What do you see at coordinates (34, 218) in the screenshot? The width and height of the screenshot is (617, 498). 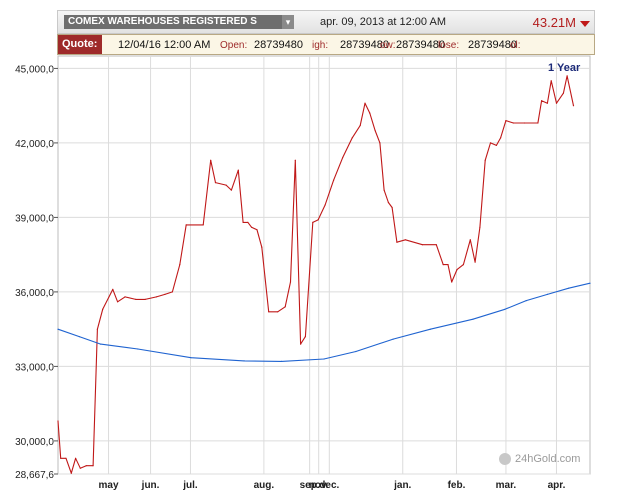 I see `y-tick-label: 39,000,0` at bounding box center [34, 218].